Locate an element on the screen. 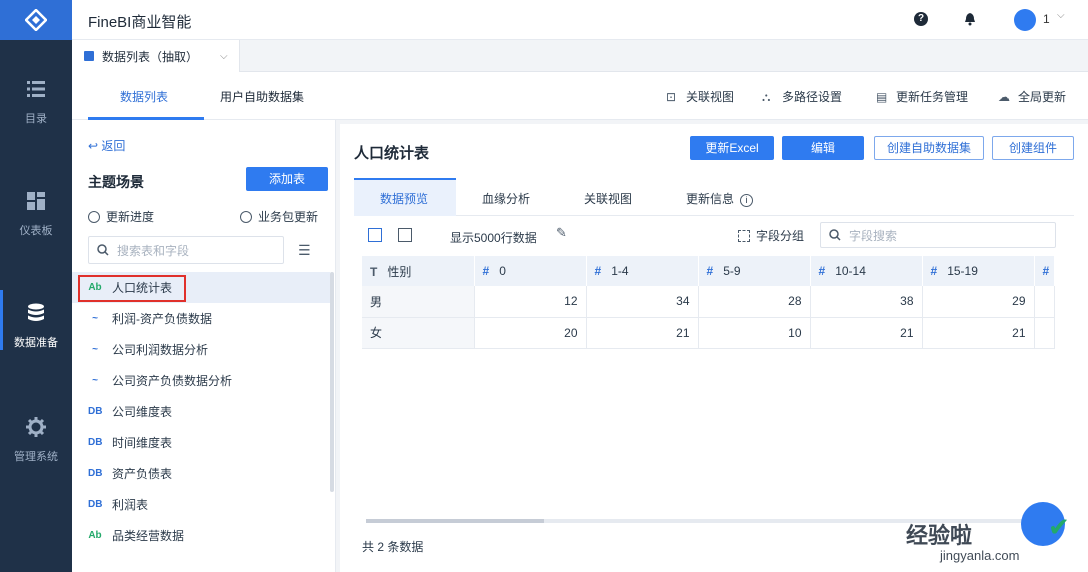 This screenshot has width=1088, height=572. list-item-label: 利润表 is located at coordinates (130, 505).